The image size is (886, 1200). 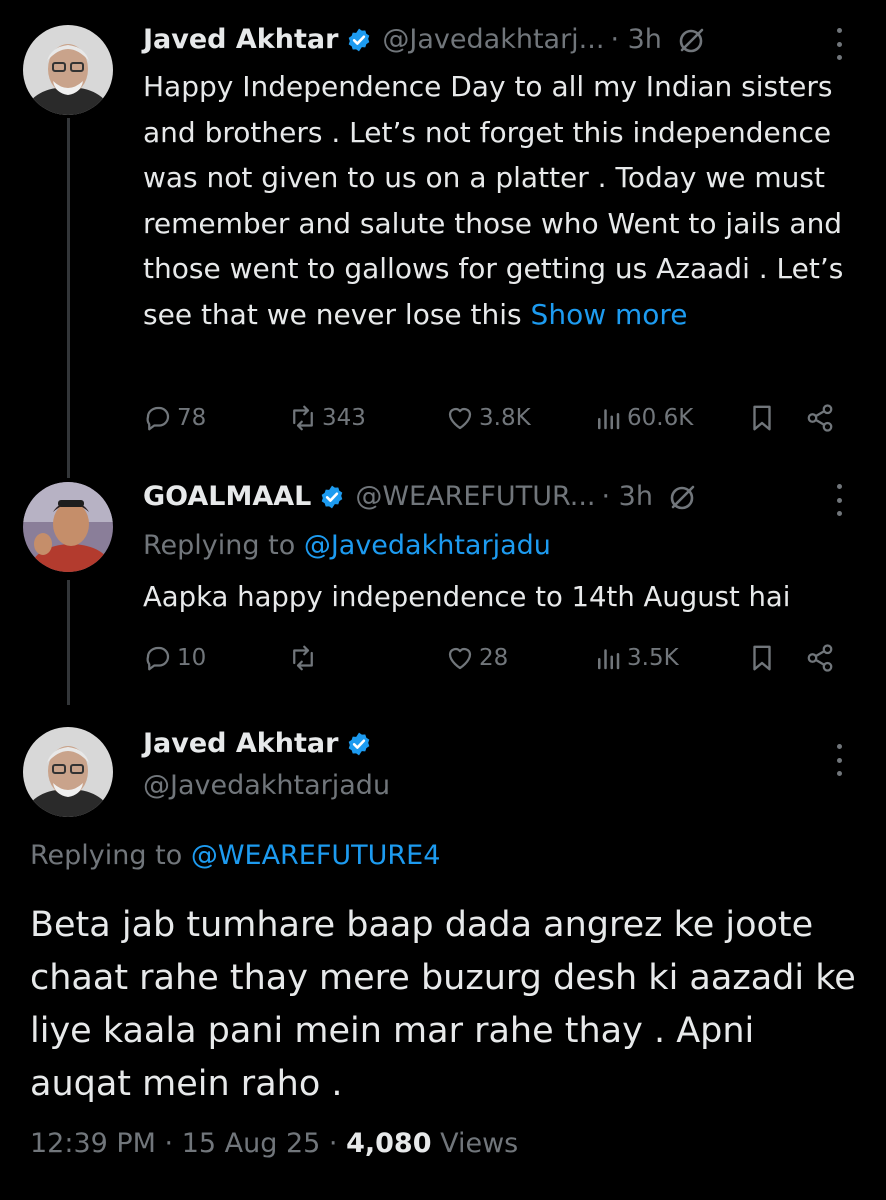 I want to click on reply-button: 10, so click(x=174, y=658).